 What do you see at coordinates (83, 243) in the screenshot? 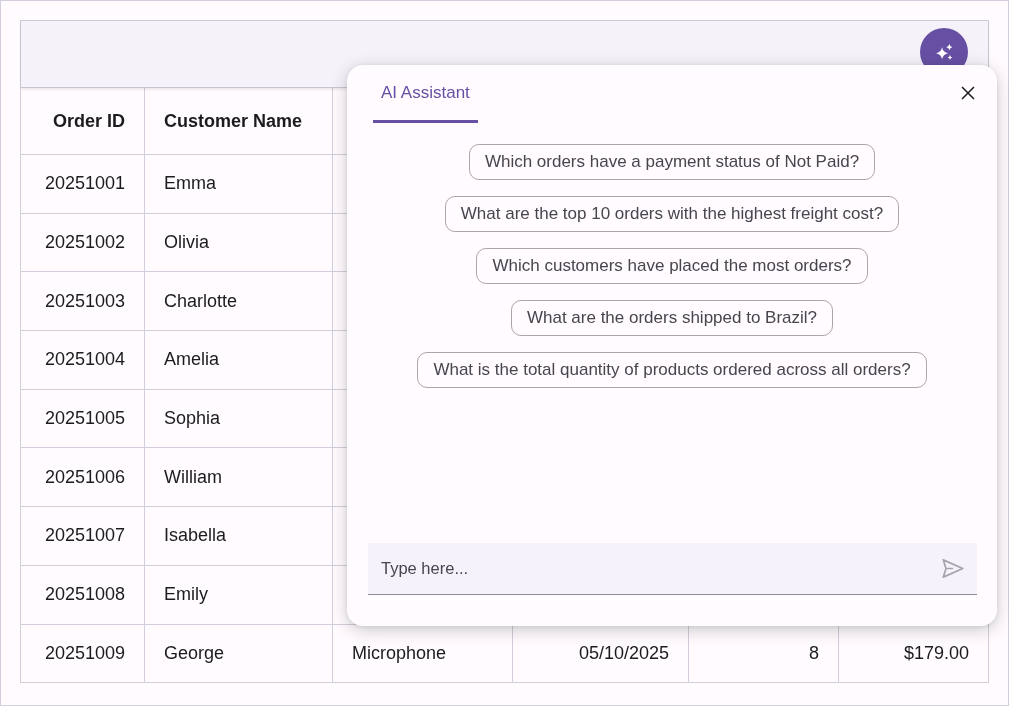
I see `table-cell: 20251002` at bounding box center [83, 243].